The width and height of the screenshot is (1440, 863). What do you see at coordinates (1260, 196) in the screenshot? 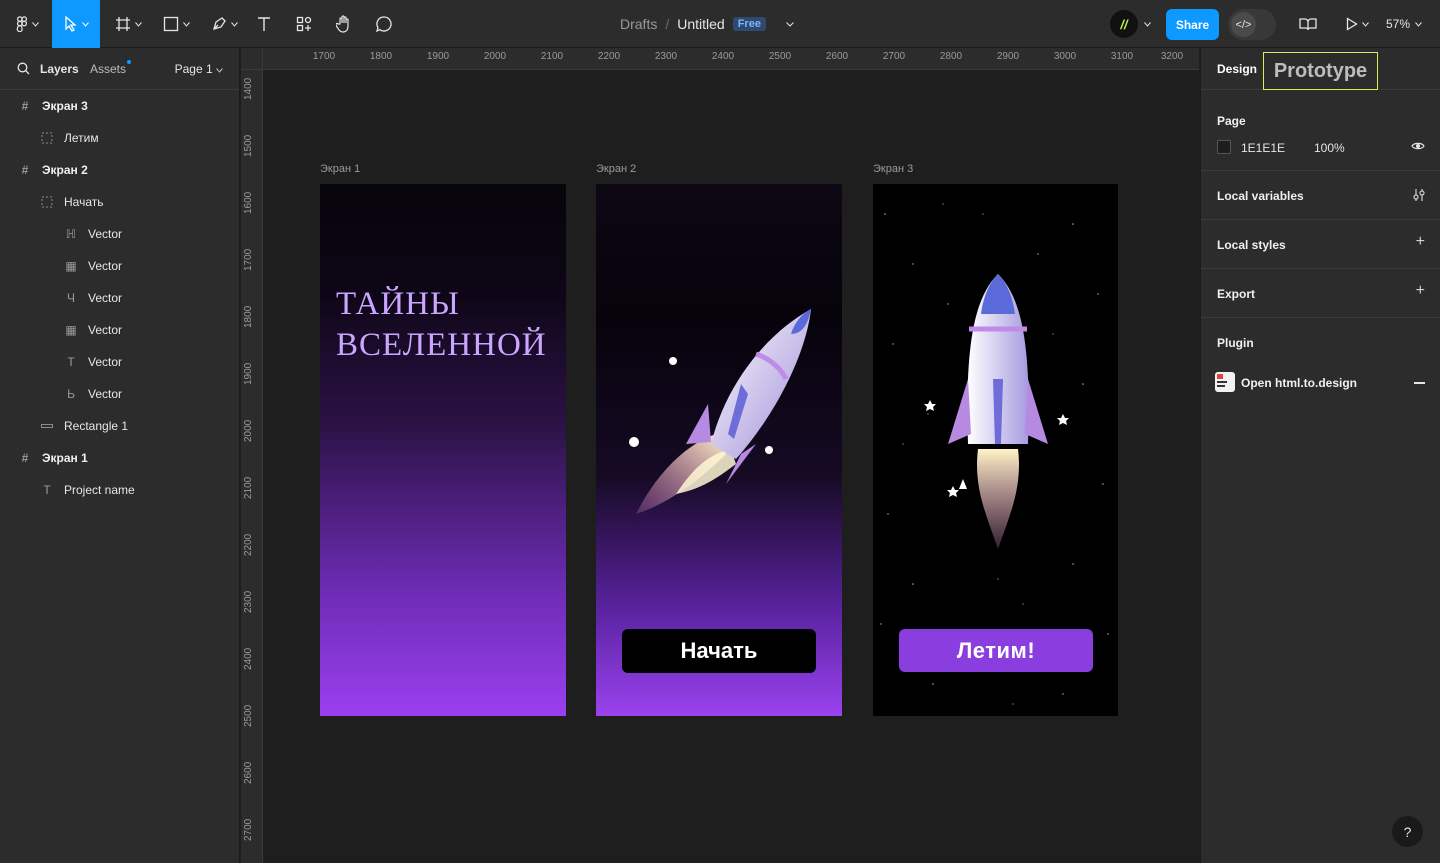
I see `local-variables-heading: Local variables` at bounding box center [1260, 196].